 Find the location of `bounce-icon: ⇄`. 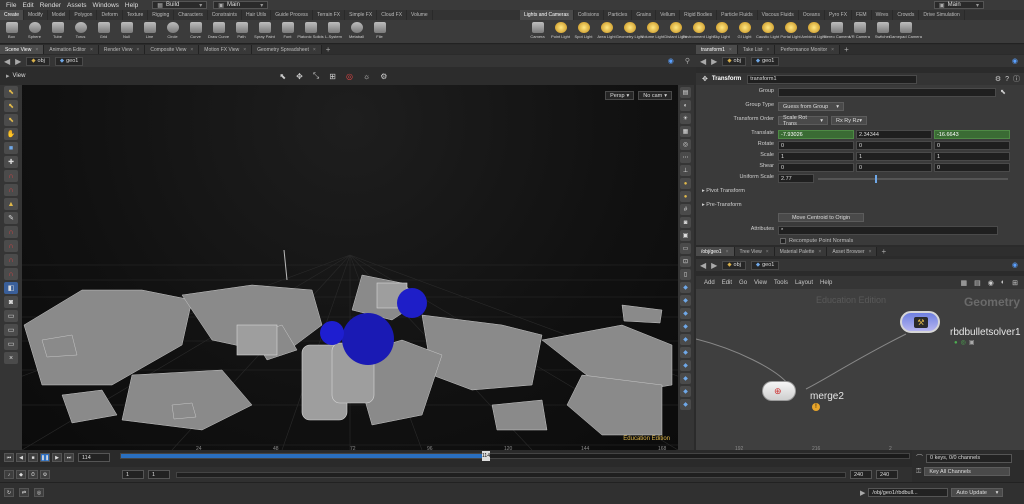

bounce-icon: ⇄ is located at coordinates (24, 492).